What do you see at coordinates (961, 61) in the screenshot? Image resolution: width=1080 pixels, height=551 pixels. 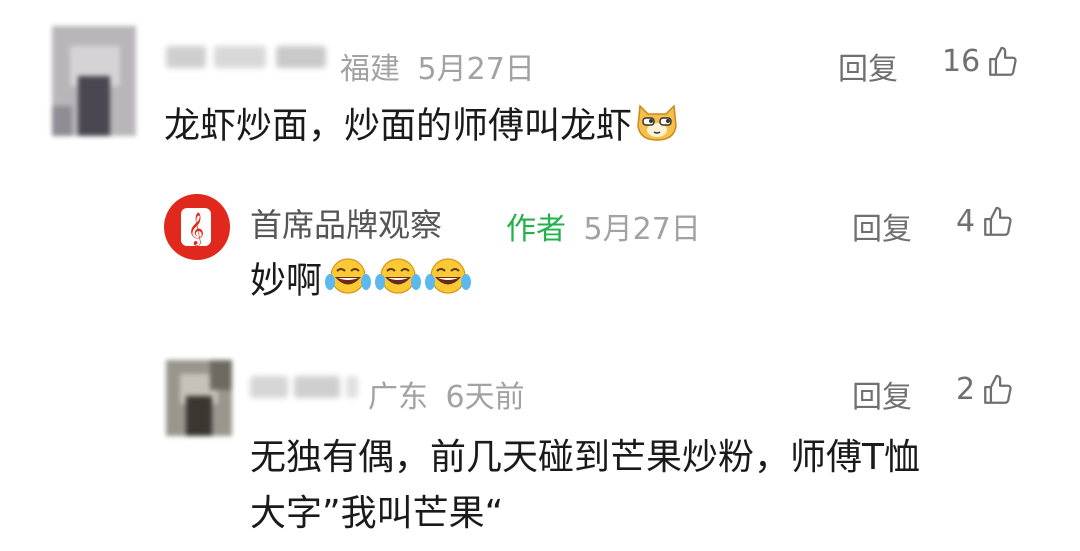 I see `like-count: 16` at bounding box center [961, 61].